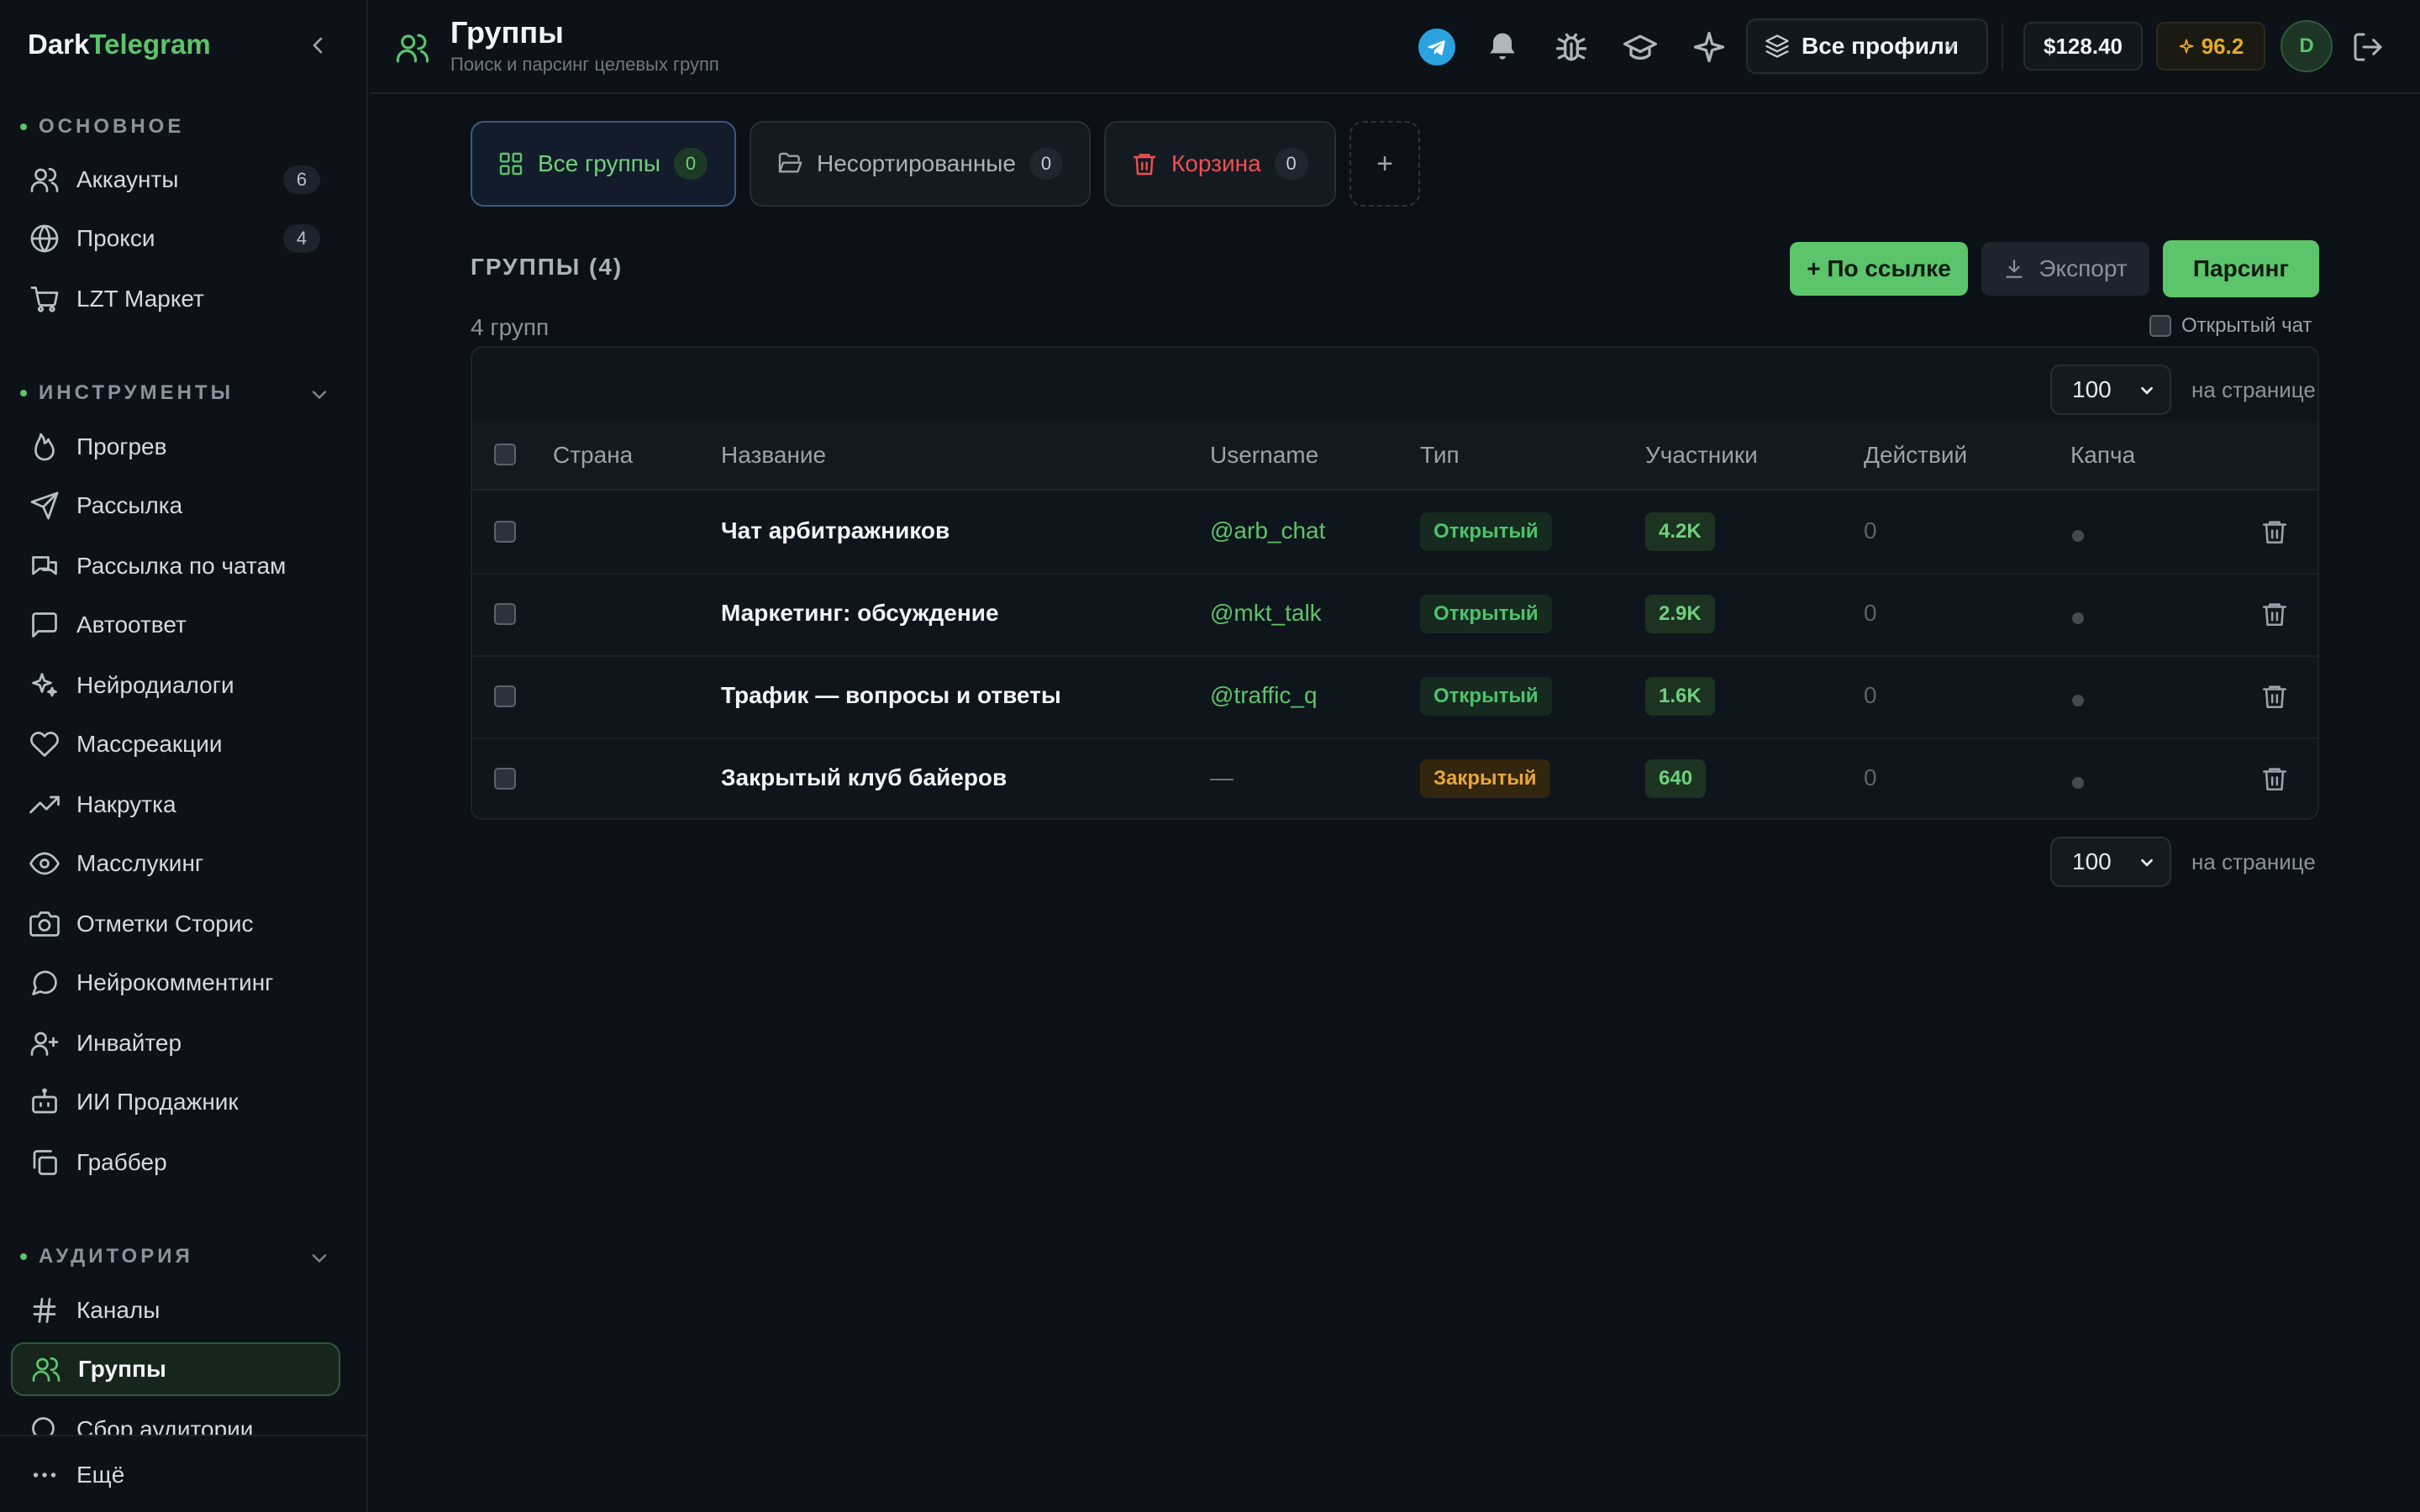 Image resolution: width=2420 pixels, height=1512 pixels. What do you see at coordinates (1916, 455) in the screenshot?
I see `column-header-actions: Действий` at bounding box center [1916, 455].